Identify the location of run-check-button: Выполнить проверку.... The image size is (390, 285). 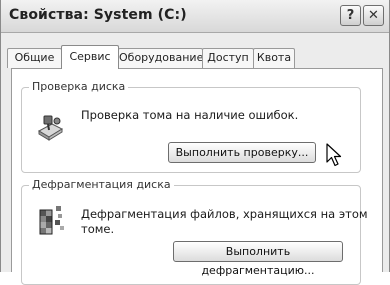
(242, 152).